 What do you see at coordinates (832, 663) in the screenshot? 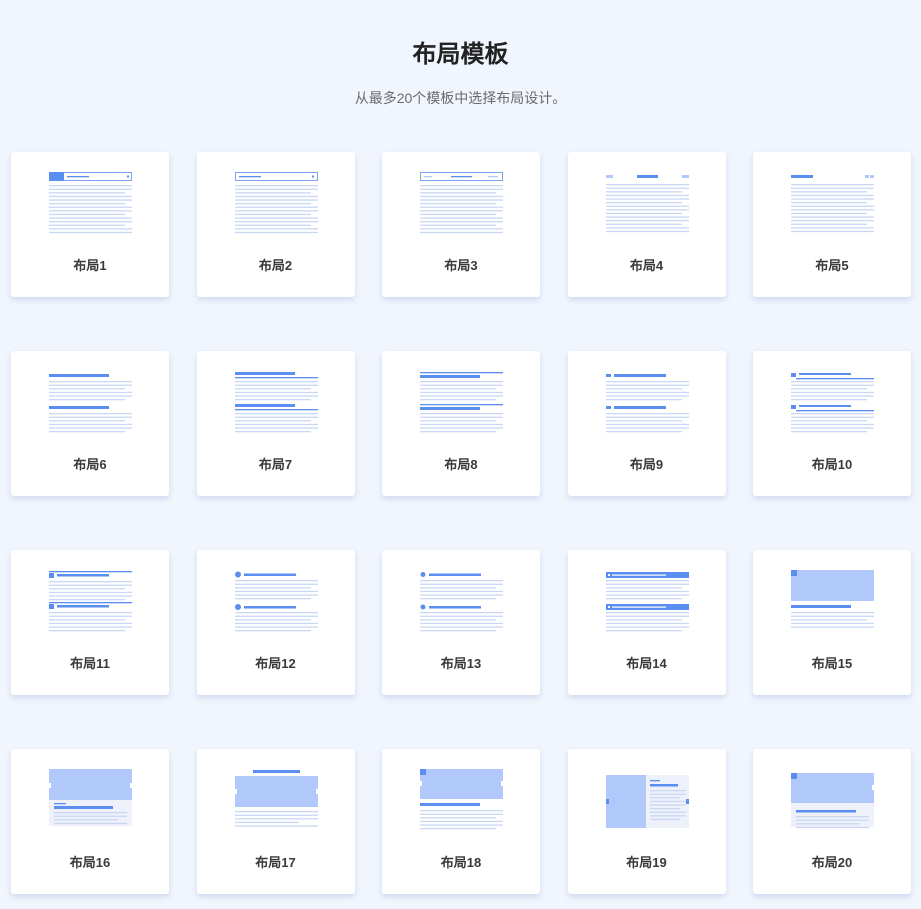
I see `layout-15-label: 布局15` at bounding box center [832, 663].